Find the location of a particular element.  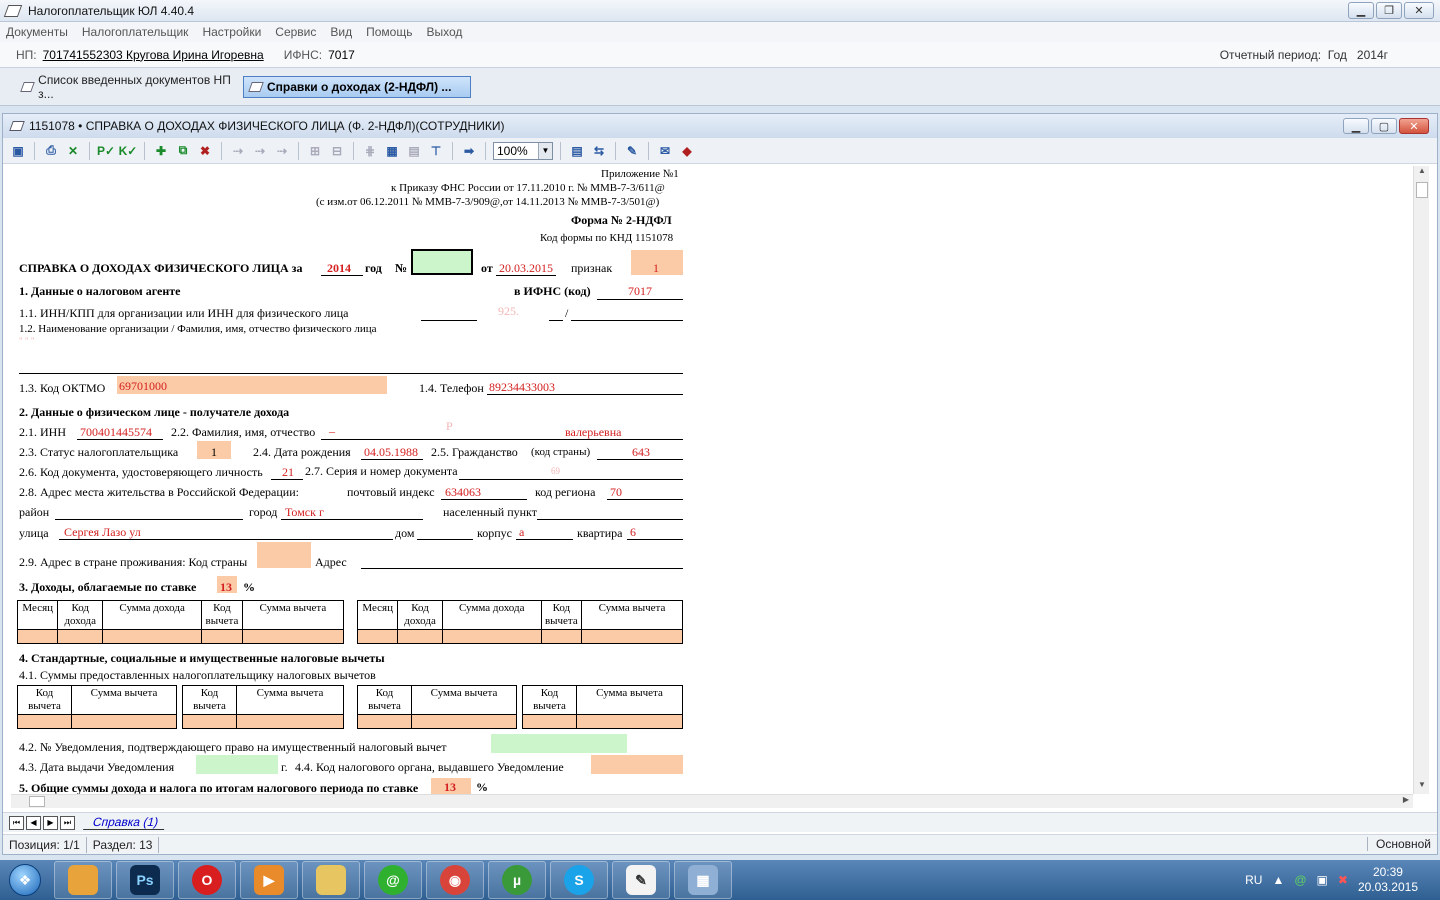

corp-field: а is located at coordinates (521, 532).